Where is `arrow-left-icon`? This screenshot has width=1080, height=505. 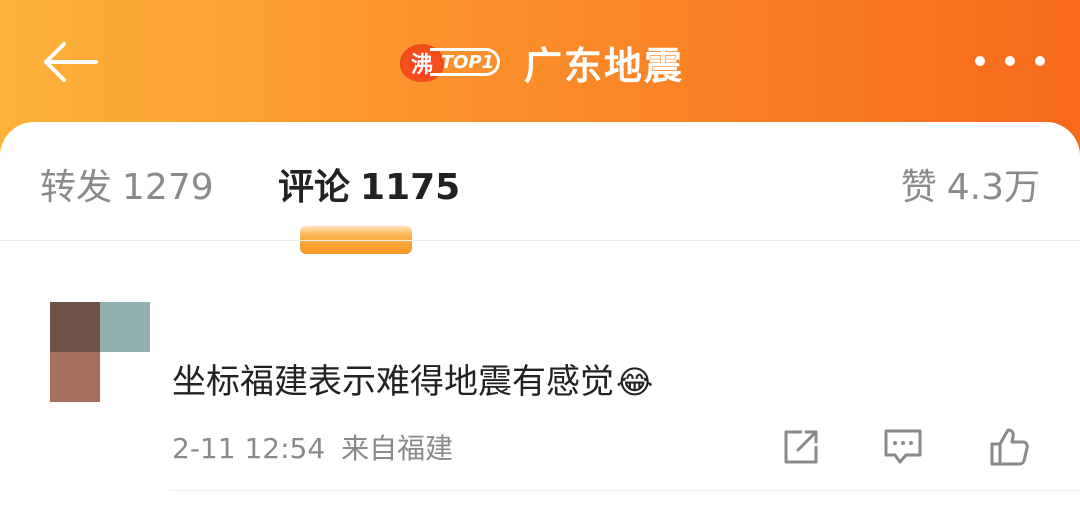
arrow-left-icon is located at coordinates (71, 62).